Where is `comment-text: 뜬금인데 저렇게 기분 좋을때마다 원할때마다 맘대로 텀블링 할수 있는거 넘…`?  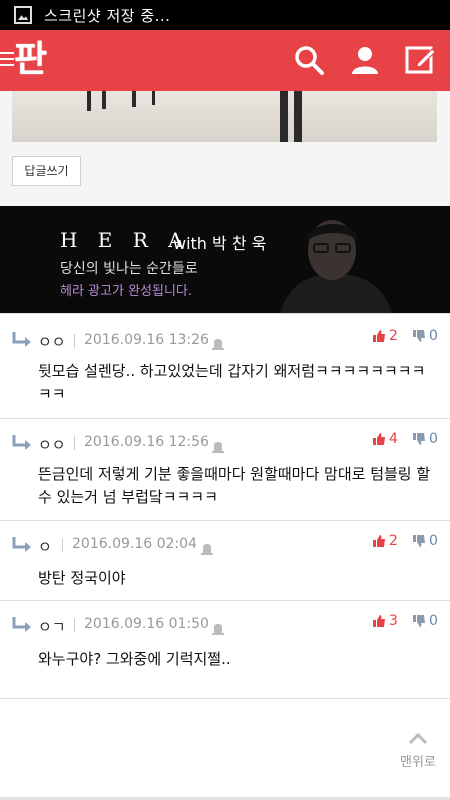
comment-text: 뜬금인데 저렇게 기분 좋을때마다 원할때마다 맘대로 텀블링 할수 있는거 넘… is located at coordinates (234, 485).